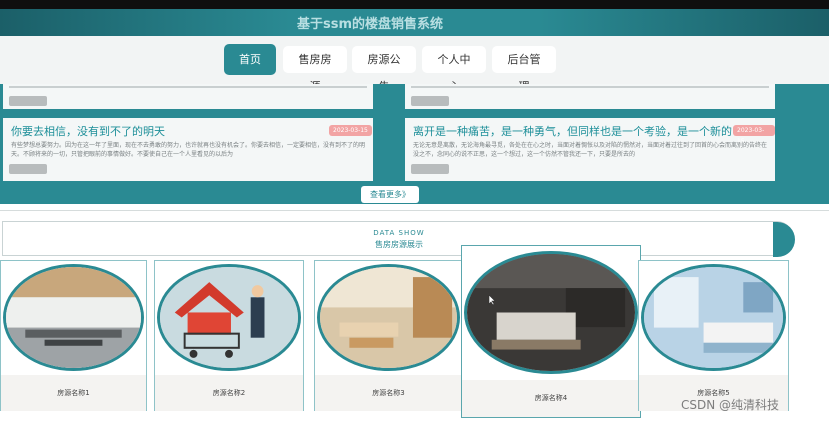  I want to click on house-card: 房源名称2, so click(229, 335).